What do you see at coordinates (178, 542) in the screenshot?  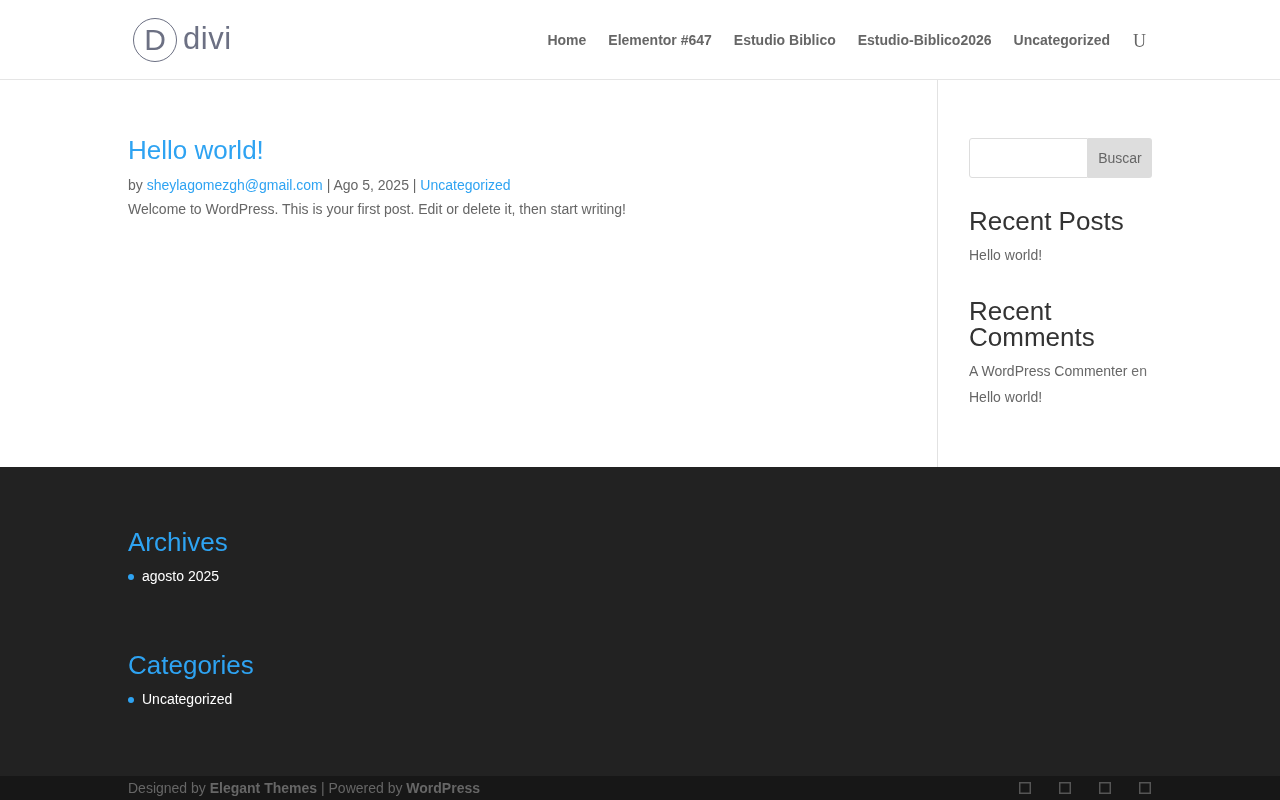 I see `footer-widget-title: Archives` at bounding box center [178, 542].